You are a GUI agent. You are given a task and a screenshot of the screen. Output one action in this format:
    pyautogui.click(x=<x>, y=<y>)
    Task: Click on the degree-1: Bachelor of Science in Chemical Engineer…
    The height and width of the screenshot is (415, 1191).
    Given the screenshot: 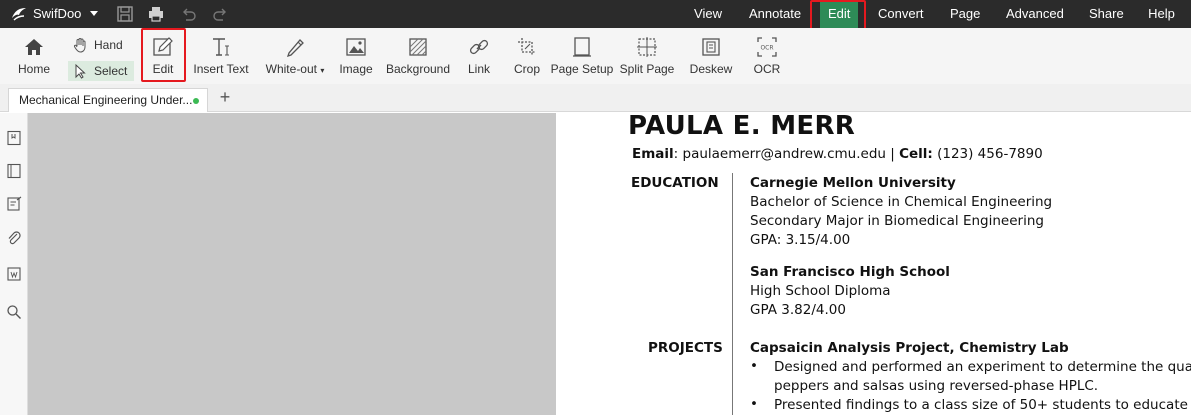 What is the action you would take?
    pyautogui.click(x=901, y=202)
    